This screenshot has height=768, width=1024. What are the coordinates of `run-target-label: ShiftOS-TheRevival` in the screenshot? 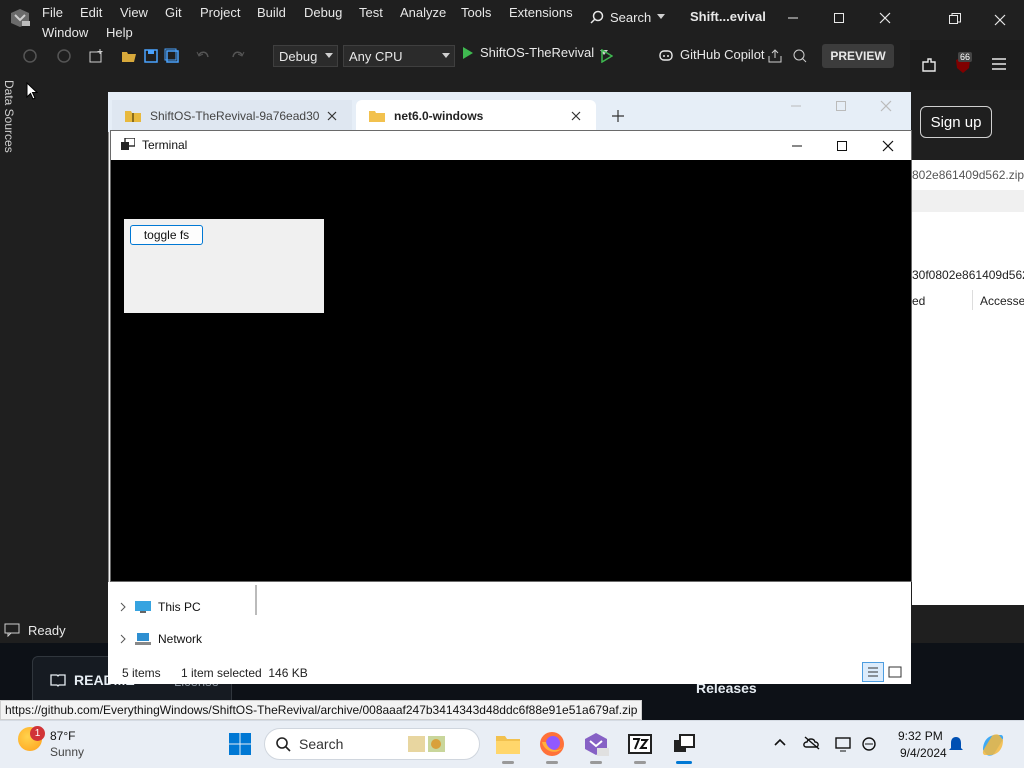 It's located at (537, 52).